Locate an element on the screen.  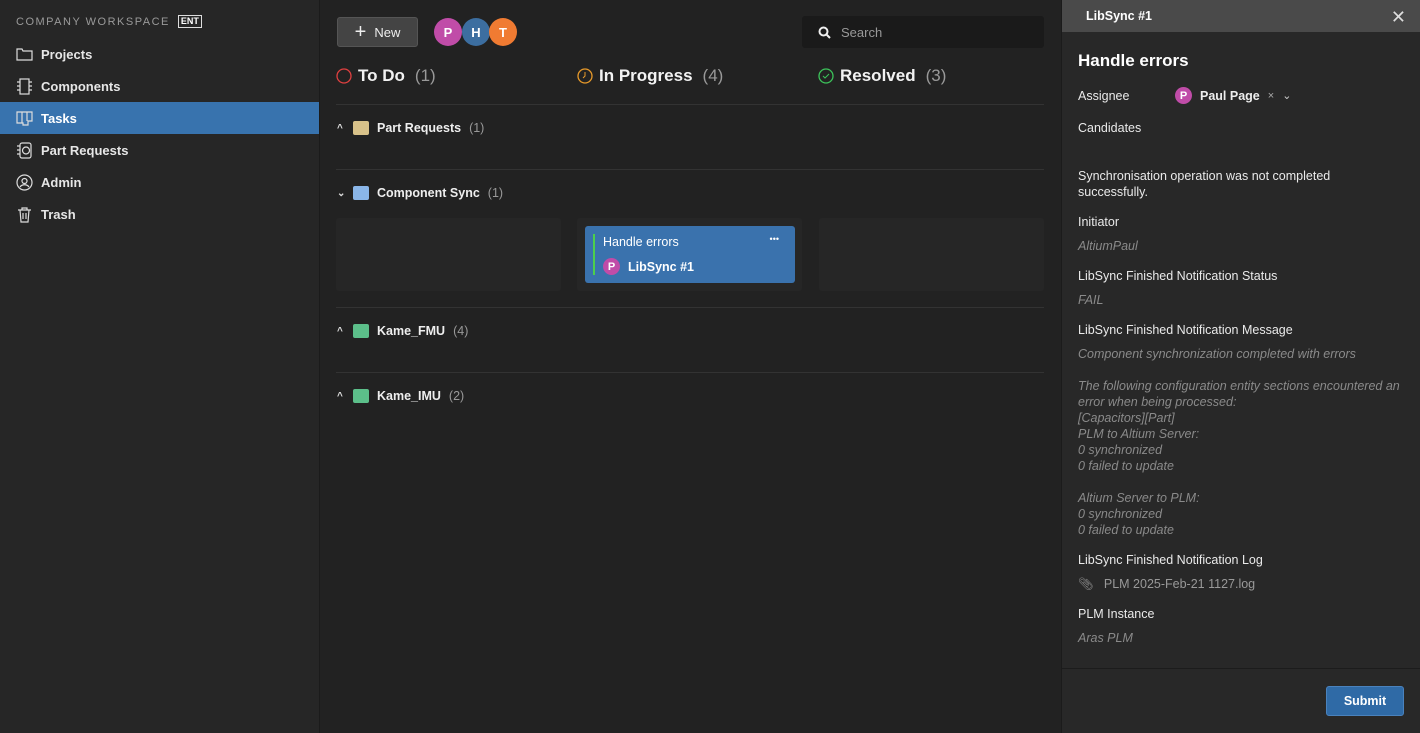
assignee-select: P Paul Page × ⌄ is located at coordinates (1233, 95).